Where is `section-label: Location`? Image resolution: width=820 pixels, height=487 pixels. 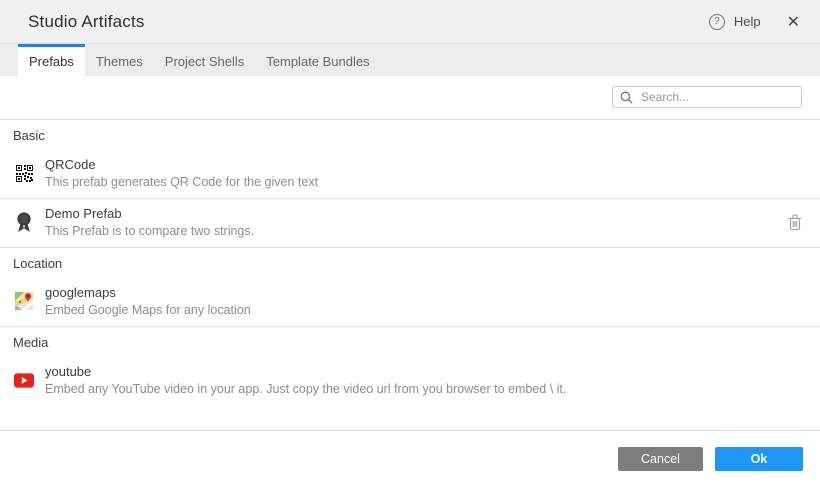
section-label: Location is located at coordinates (38, 263).